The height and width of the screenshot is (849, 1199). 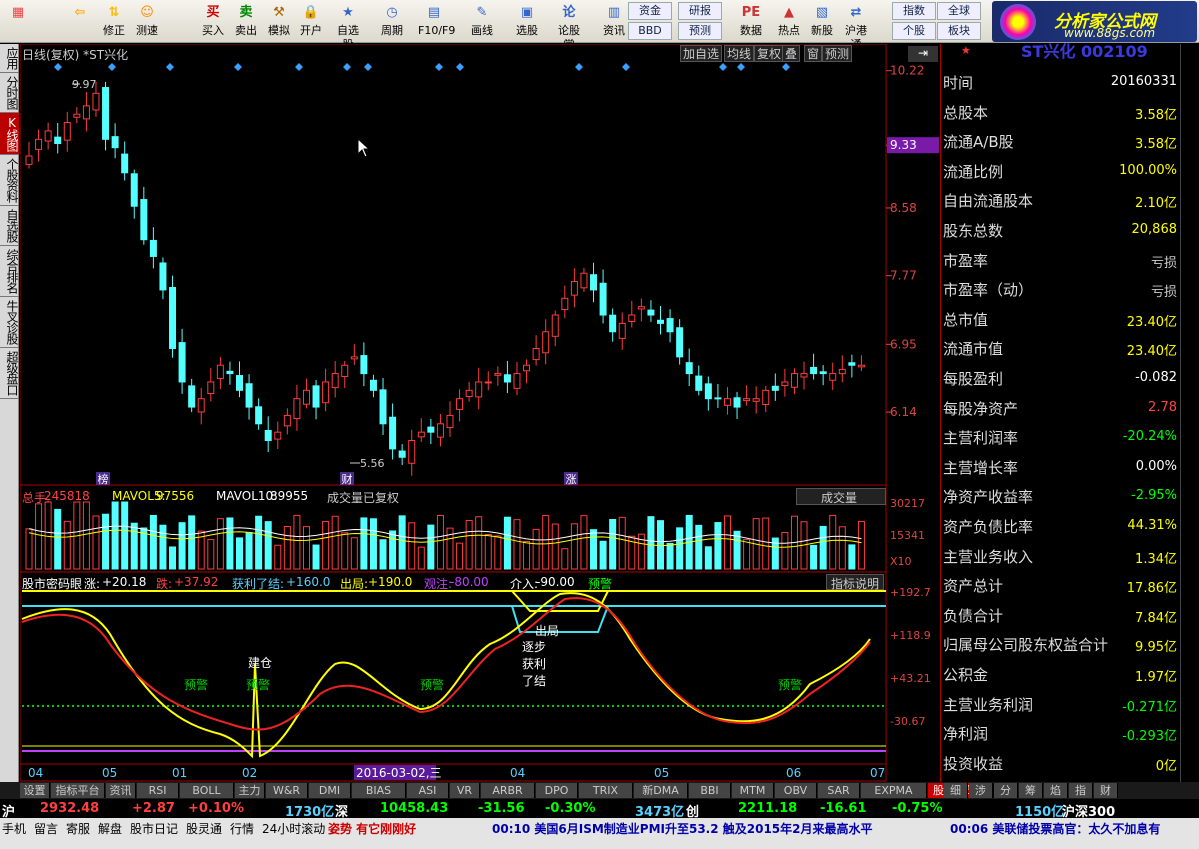 What do you see at coordinates (121, 790) in the screenshot?
I see `tab-2: 资讯` at bounding box center [121, 790].